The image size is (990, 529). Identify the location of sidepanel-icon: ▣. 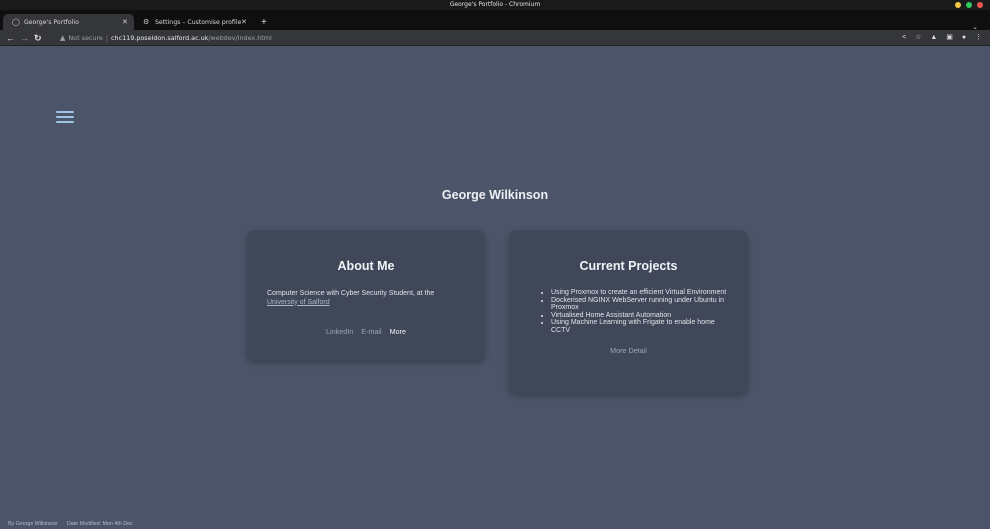
(949, 37).